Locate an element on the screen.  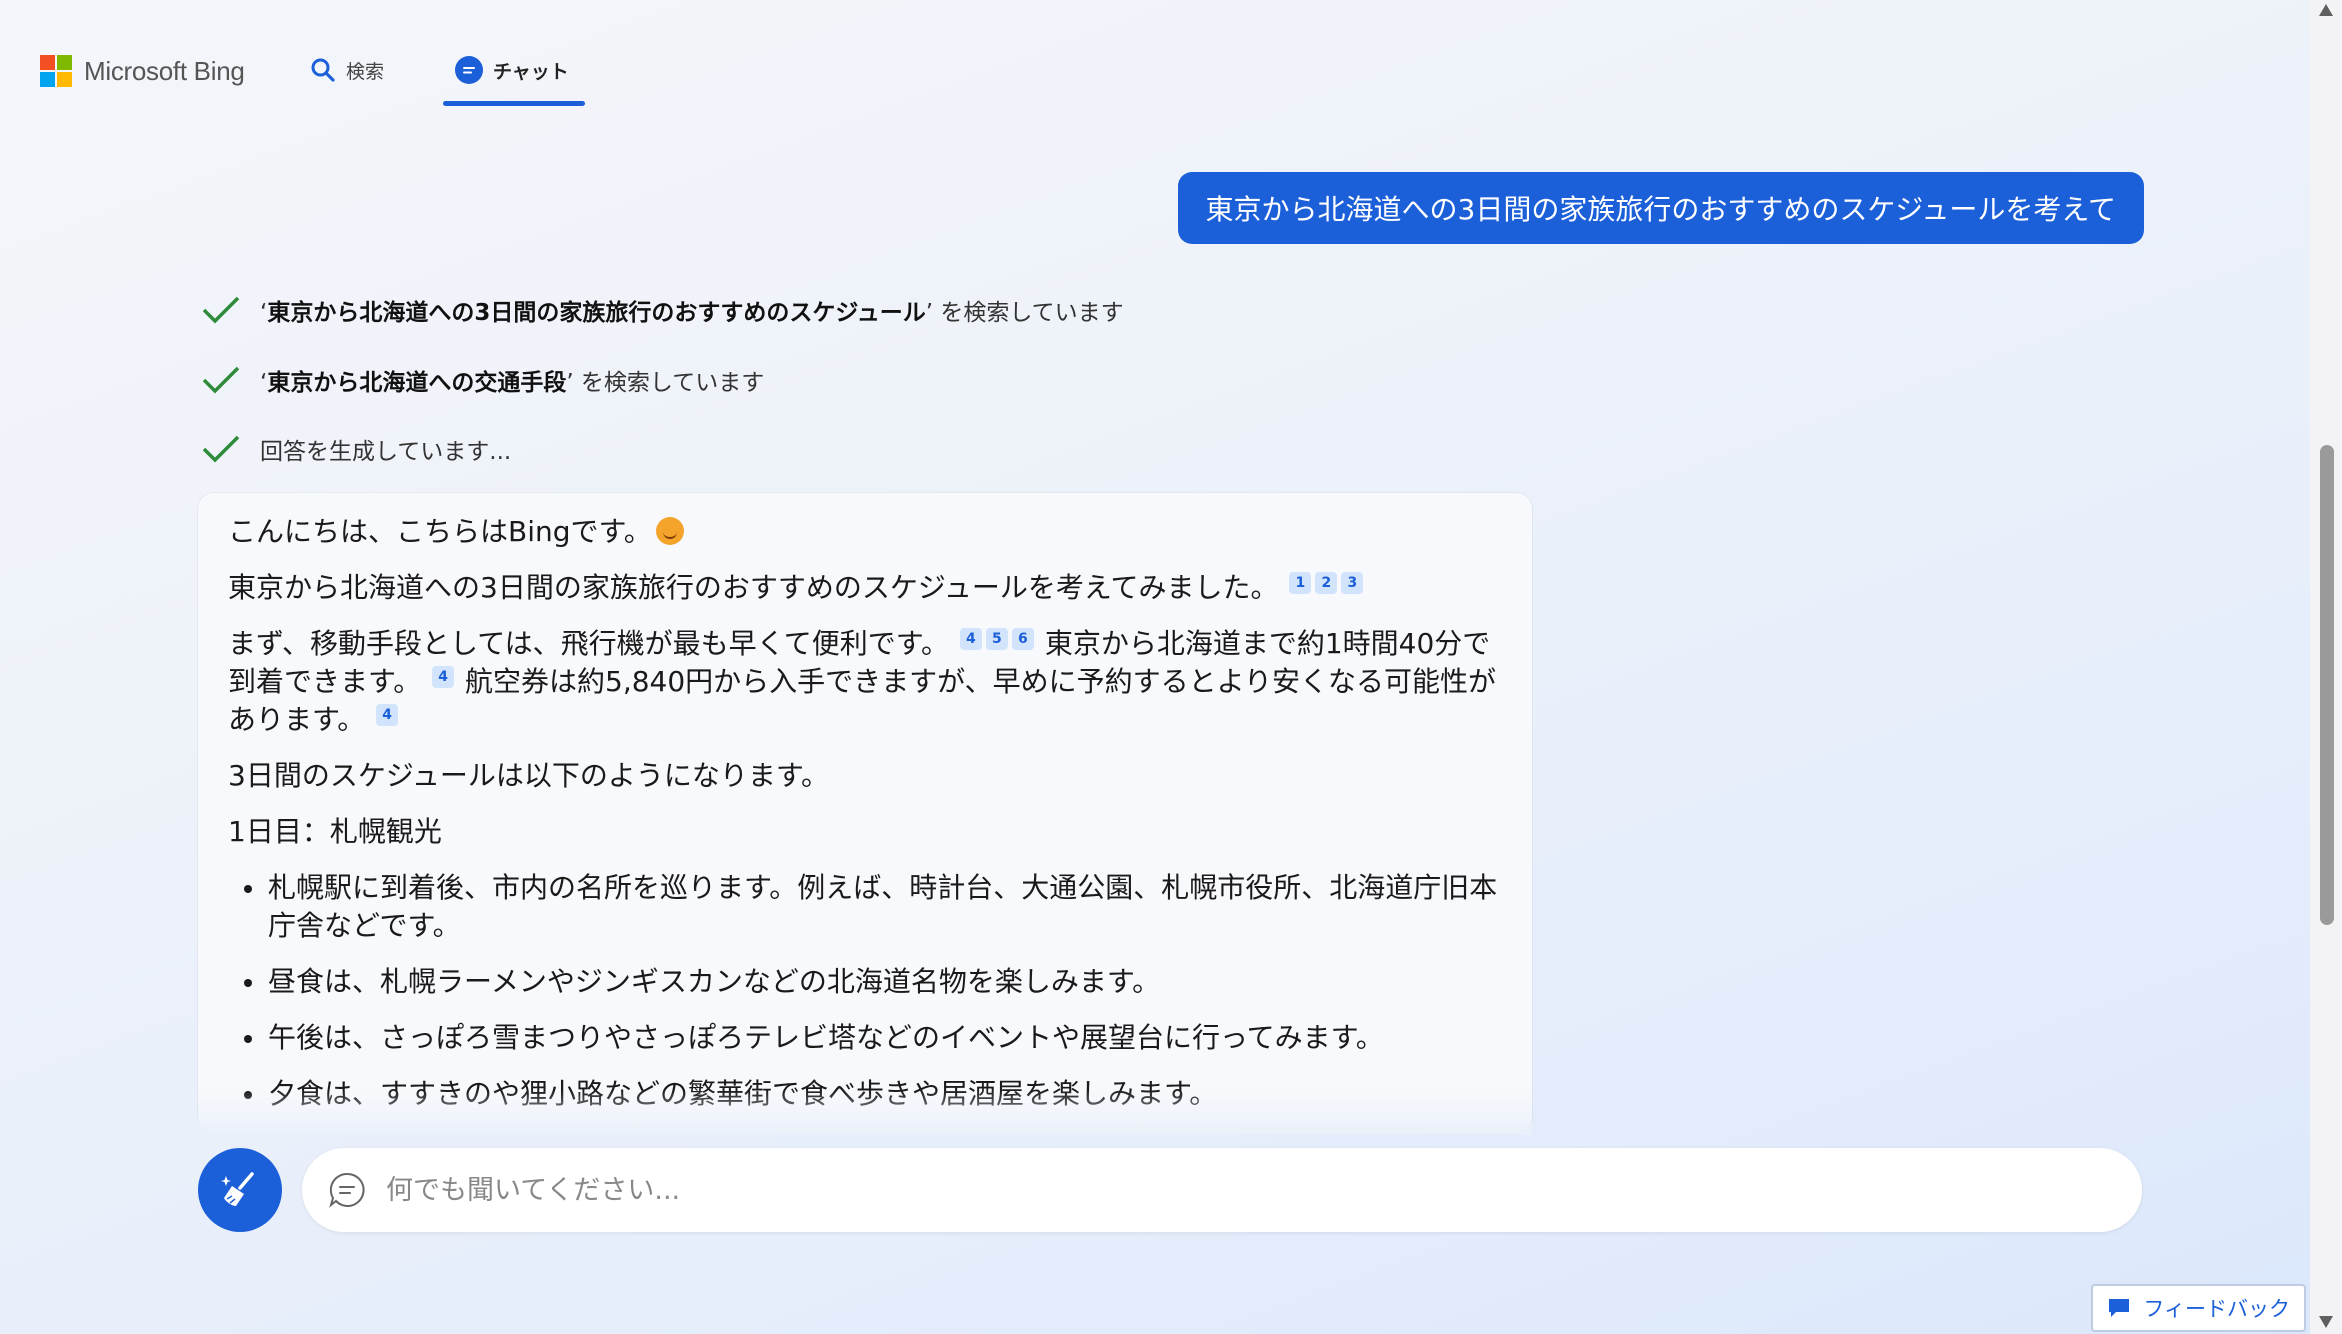
scroll-down-arrow-icon is located at coordinates (2326, 1322).